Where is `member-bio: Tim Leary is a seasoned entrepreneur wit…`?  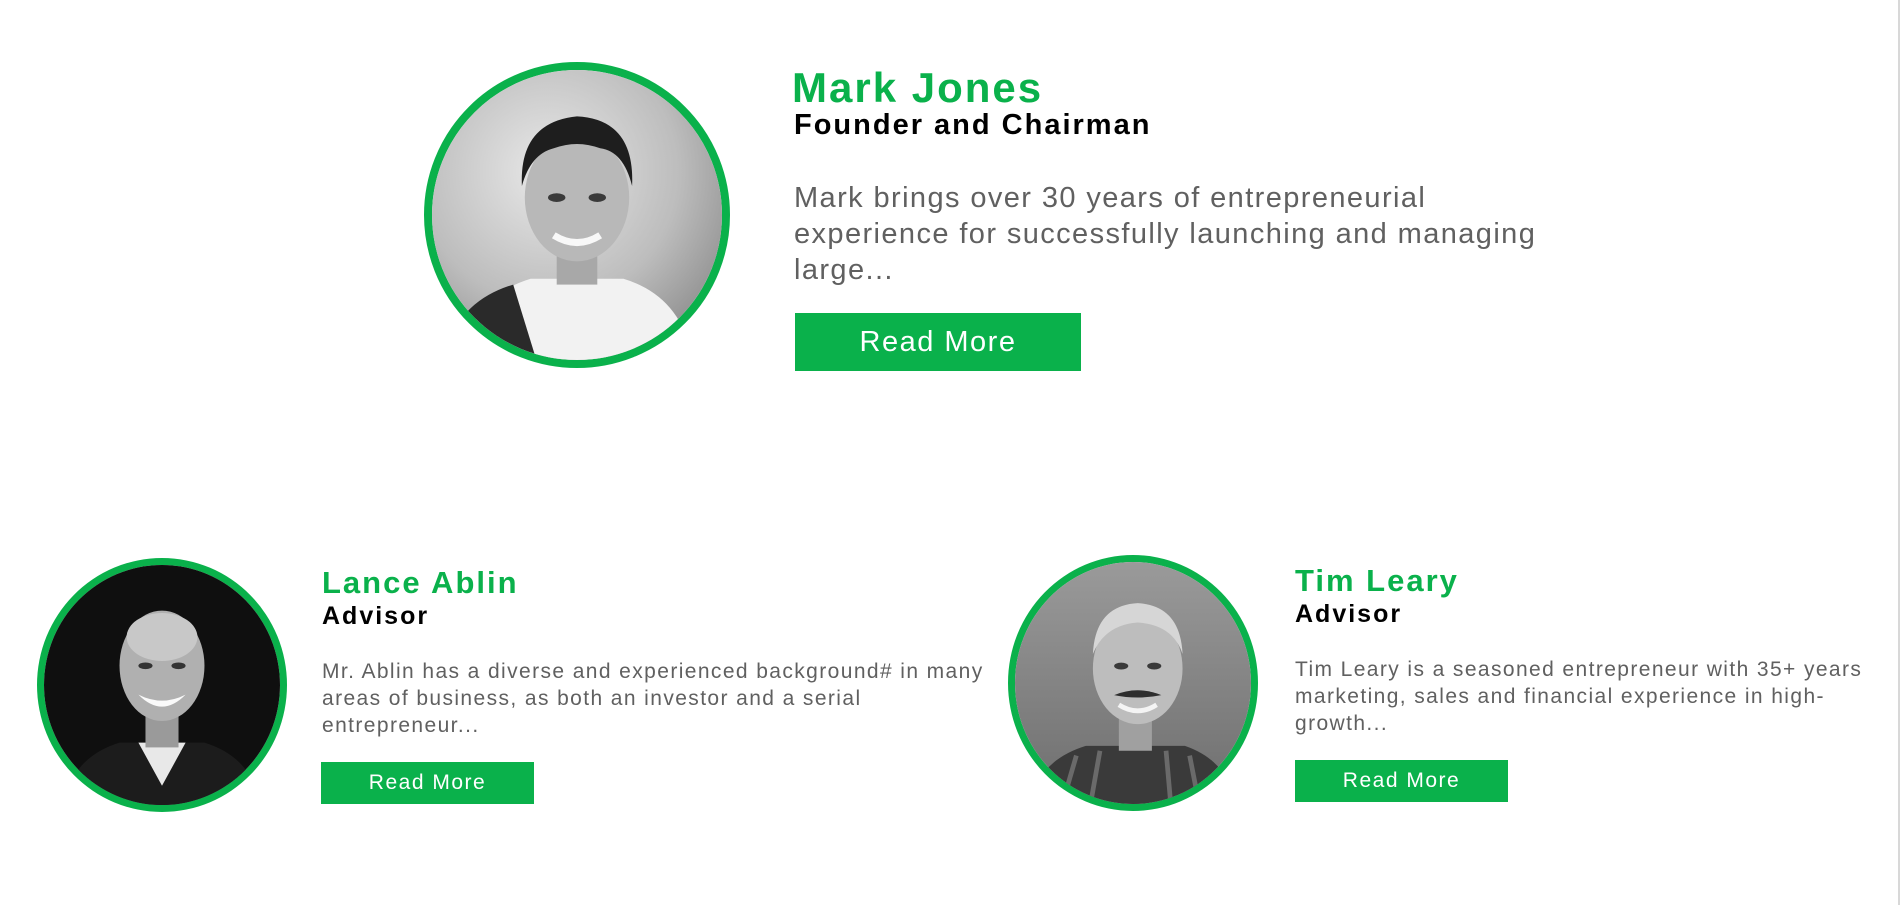
member-bio: Tim Leary is a seasoned entrepreneur wit… is located at coordinates (1579, 696).